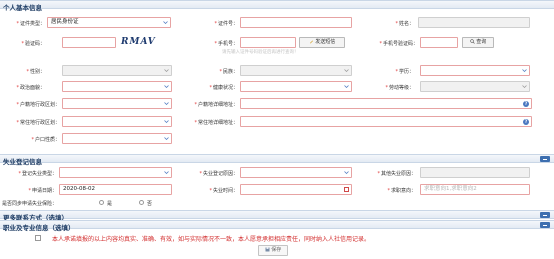 The image size is (554, 259). Describe the element at coordinates (117, 70) in the screenshot. I see `gender-select` at that location.